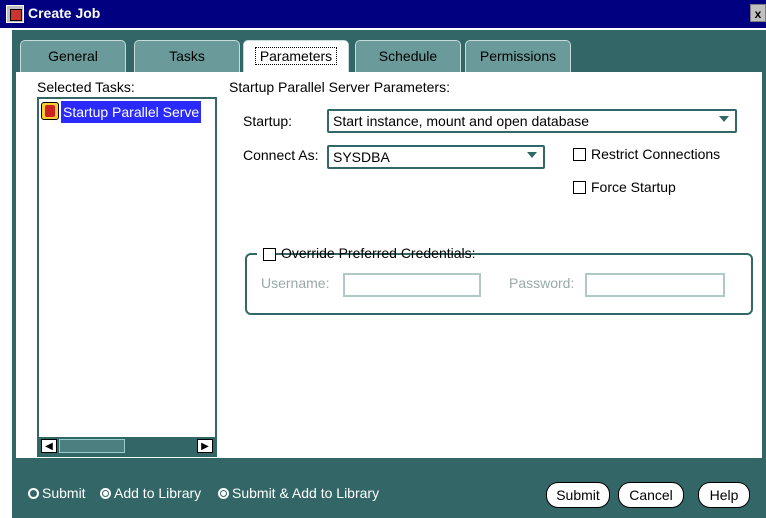 Image resolution: width=766 pixels, height=518 pixels. I want to click on tab-permissions: Permissions, so click(518, 56).